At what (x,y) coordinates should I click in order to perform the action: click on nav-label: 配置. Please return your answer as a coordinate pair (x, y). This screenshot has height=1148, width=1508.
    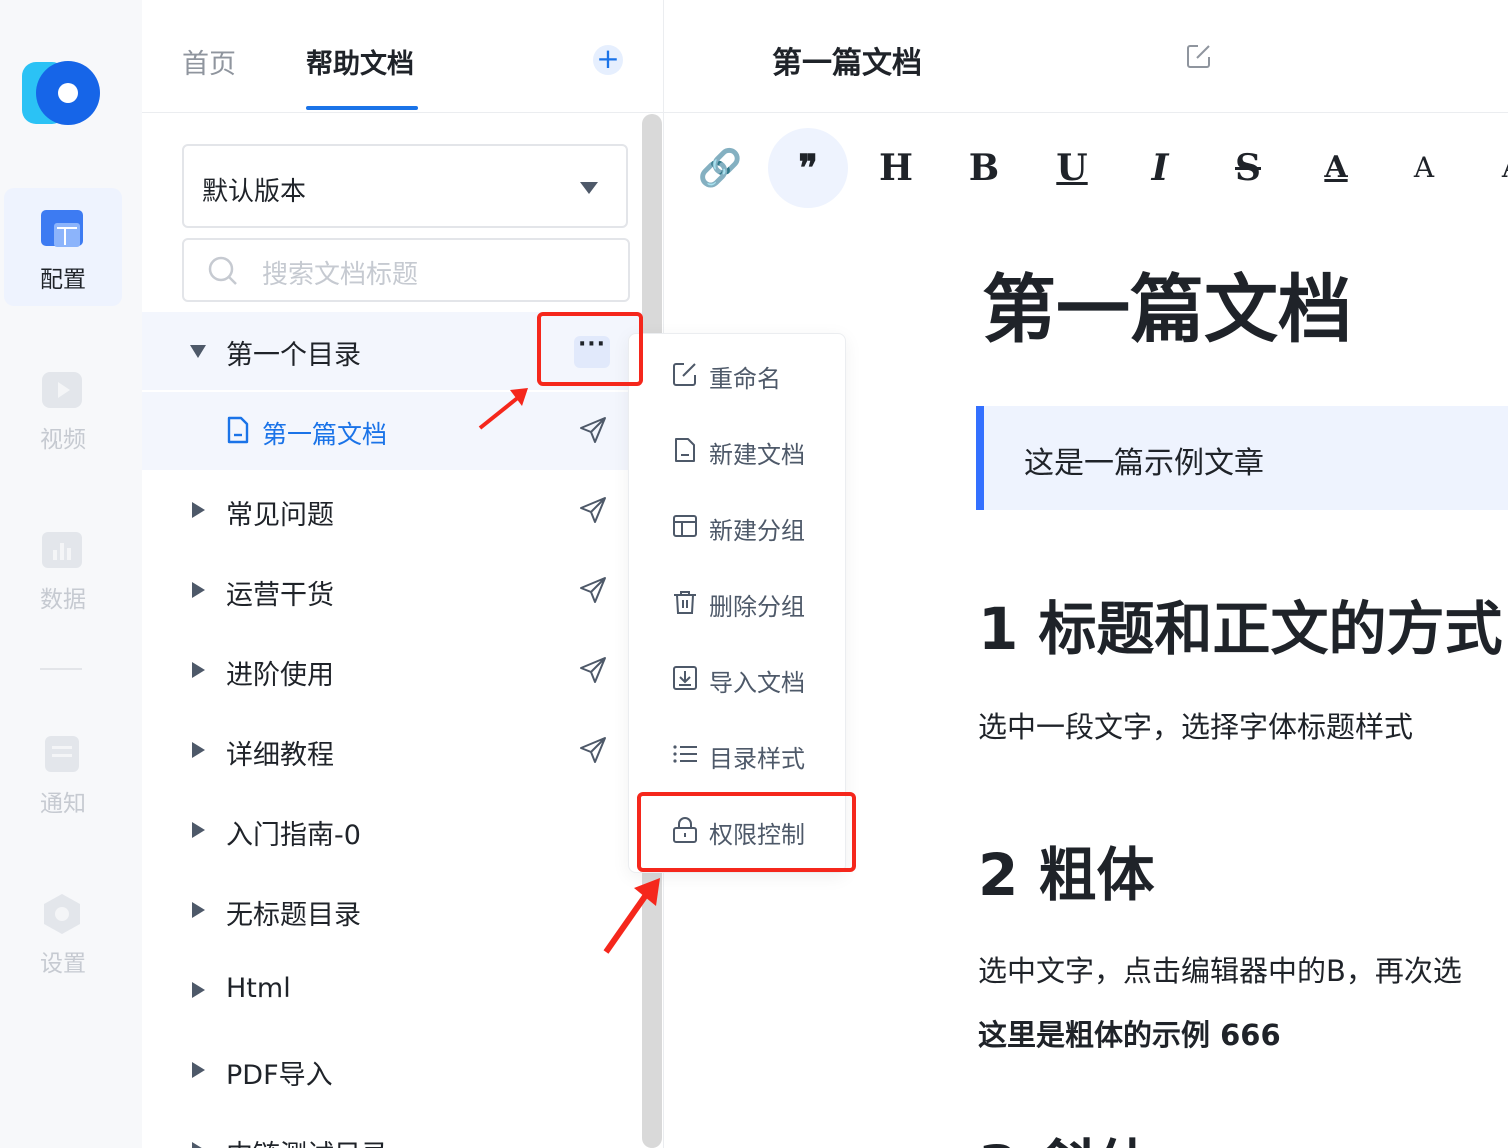
    Looking at the image, I should click on (63, 280).